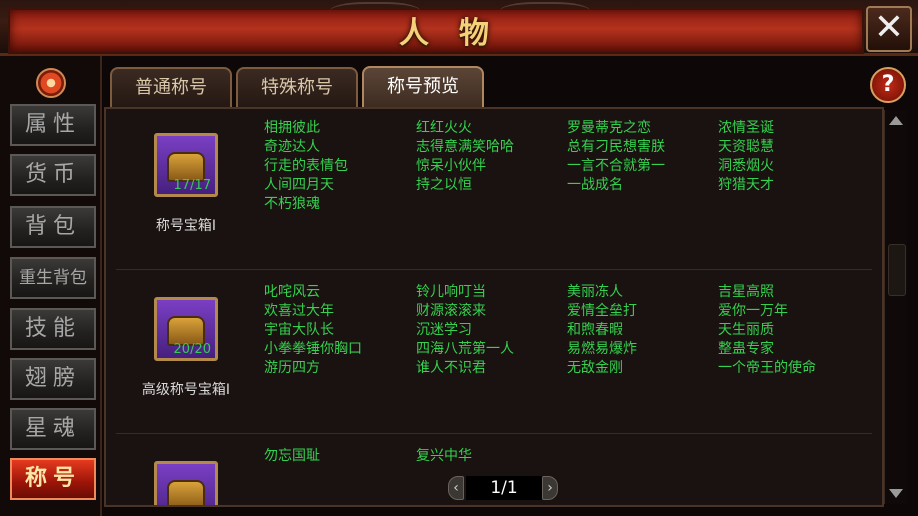 The image size is (918, 516). I want to click on title-name: 勿忘国耻, so click(292, 456).